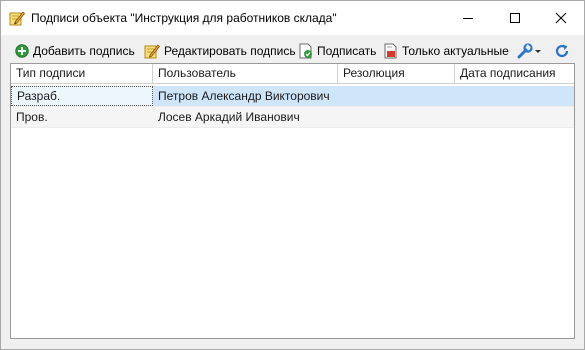  I want to click on maximize-button, so click(515, 18).